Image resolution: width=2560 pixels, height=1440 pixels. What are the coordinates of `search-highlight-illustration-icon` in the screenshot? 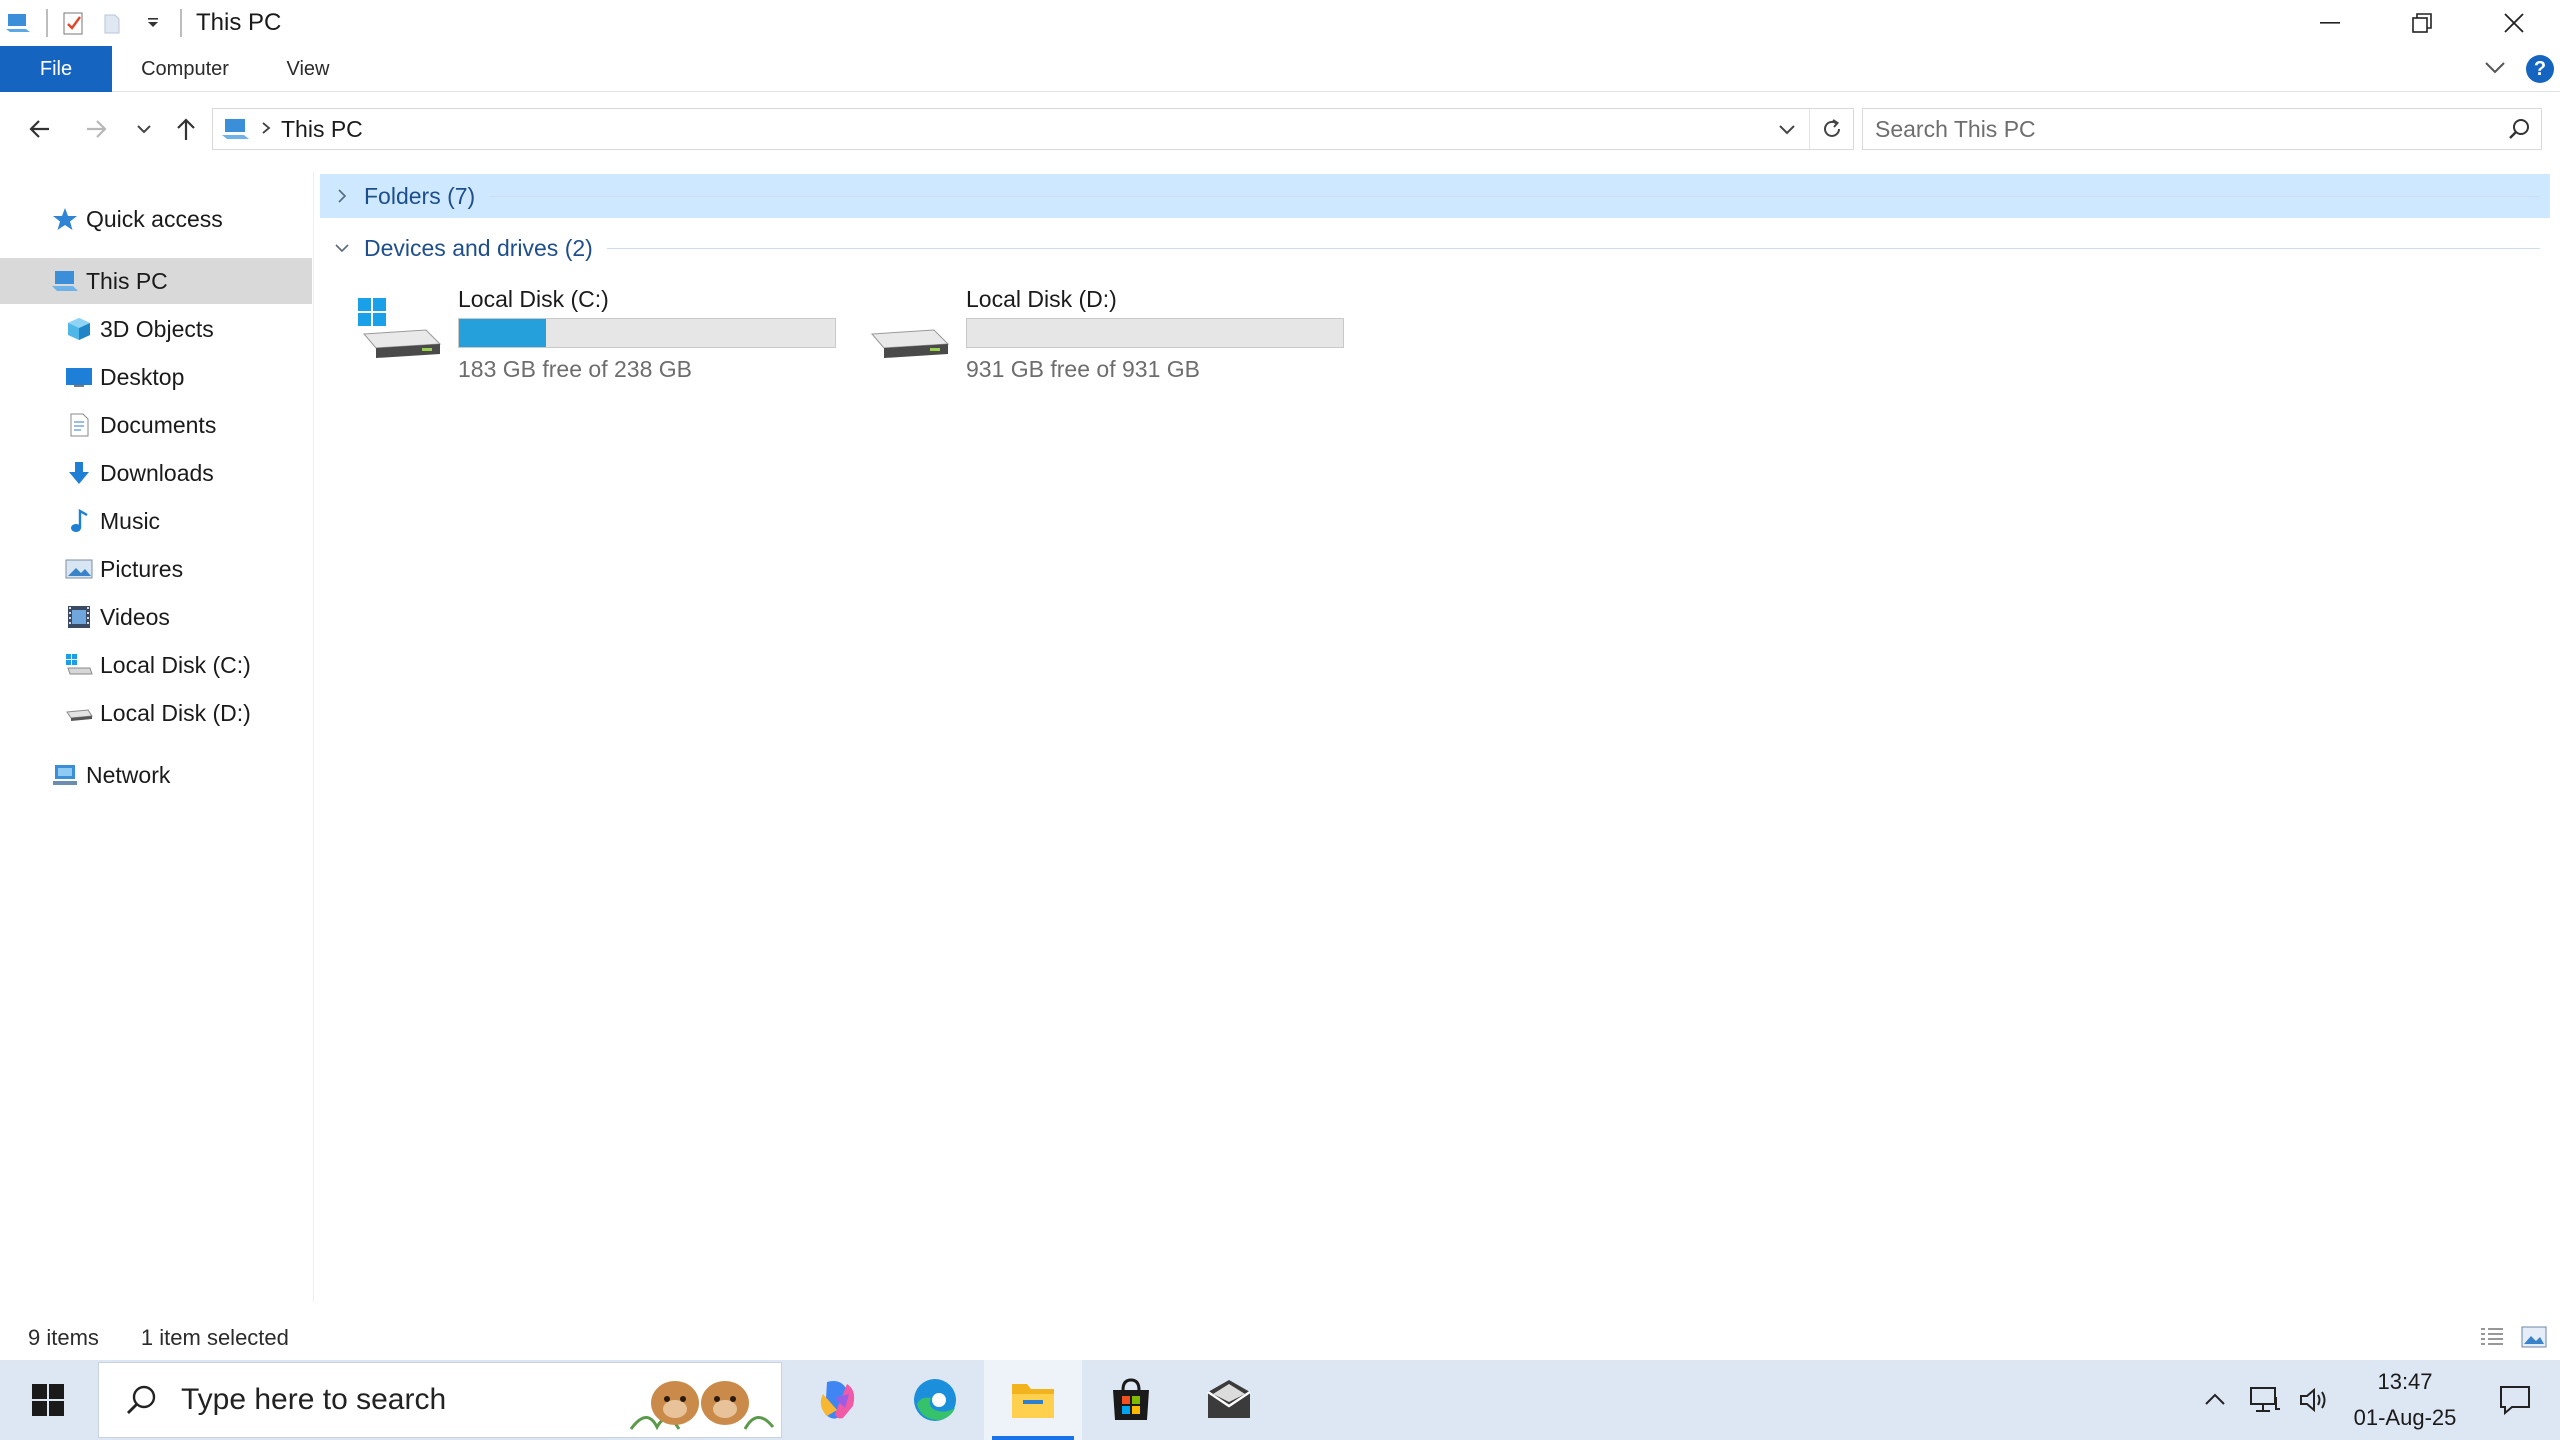 It's located at (702, 1406).